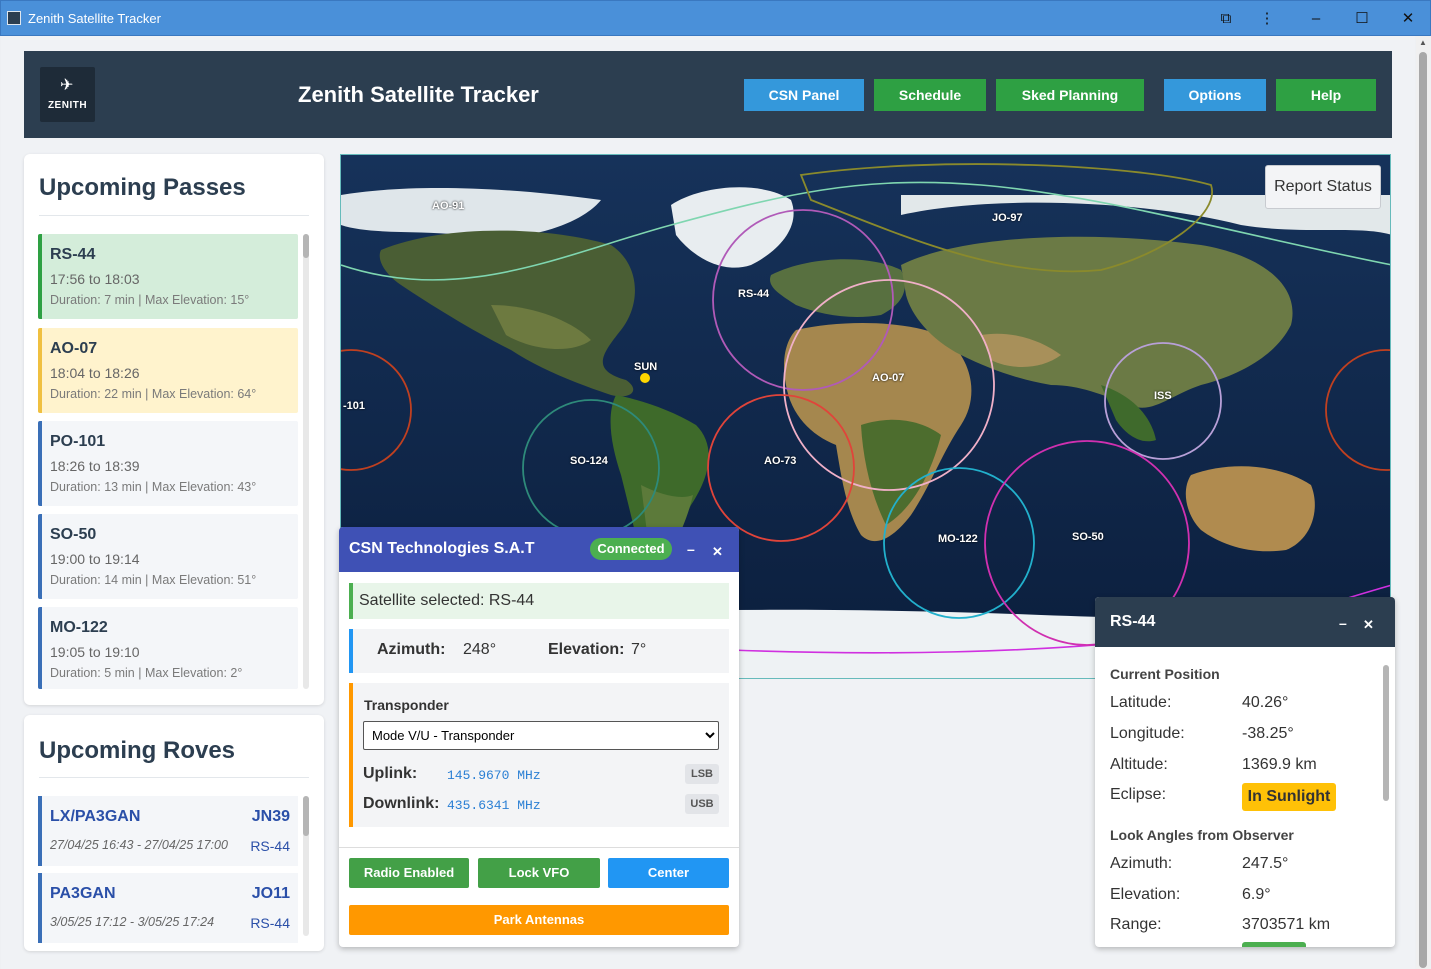  Describe the element at coordinates (83, 893) in the screenshot. I see `rove-callsign: PA3GAN` at that location.